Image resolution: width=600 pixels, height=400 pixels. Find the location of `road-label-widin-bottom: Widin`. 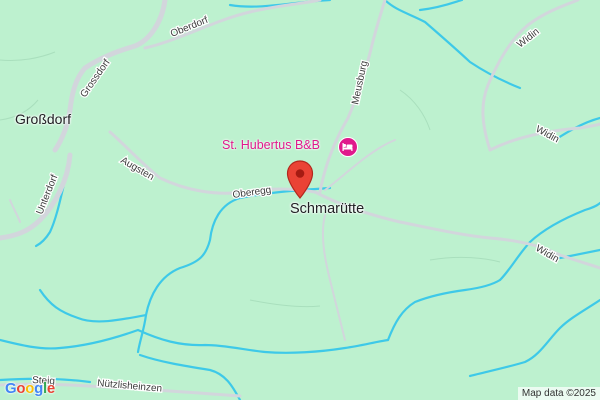

road-label-widin-bottom: Widin is located at coordinates (547, 254).